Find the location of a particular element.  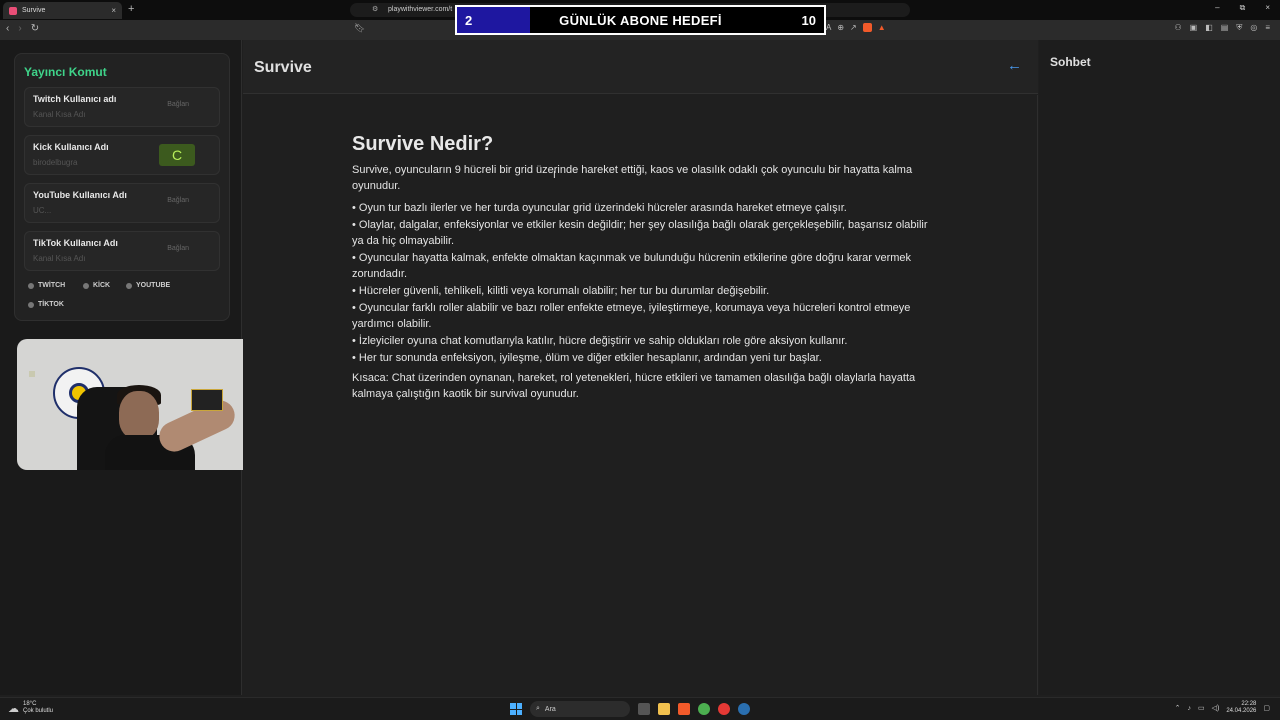

search-placeholder: Ara is located at coordinates (550, 709).